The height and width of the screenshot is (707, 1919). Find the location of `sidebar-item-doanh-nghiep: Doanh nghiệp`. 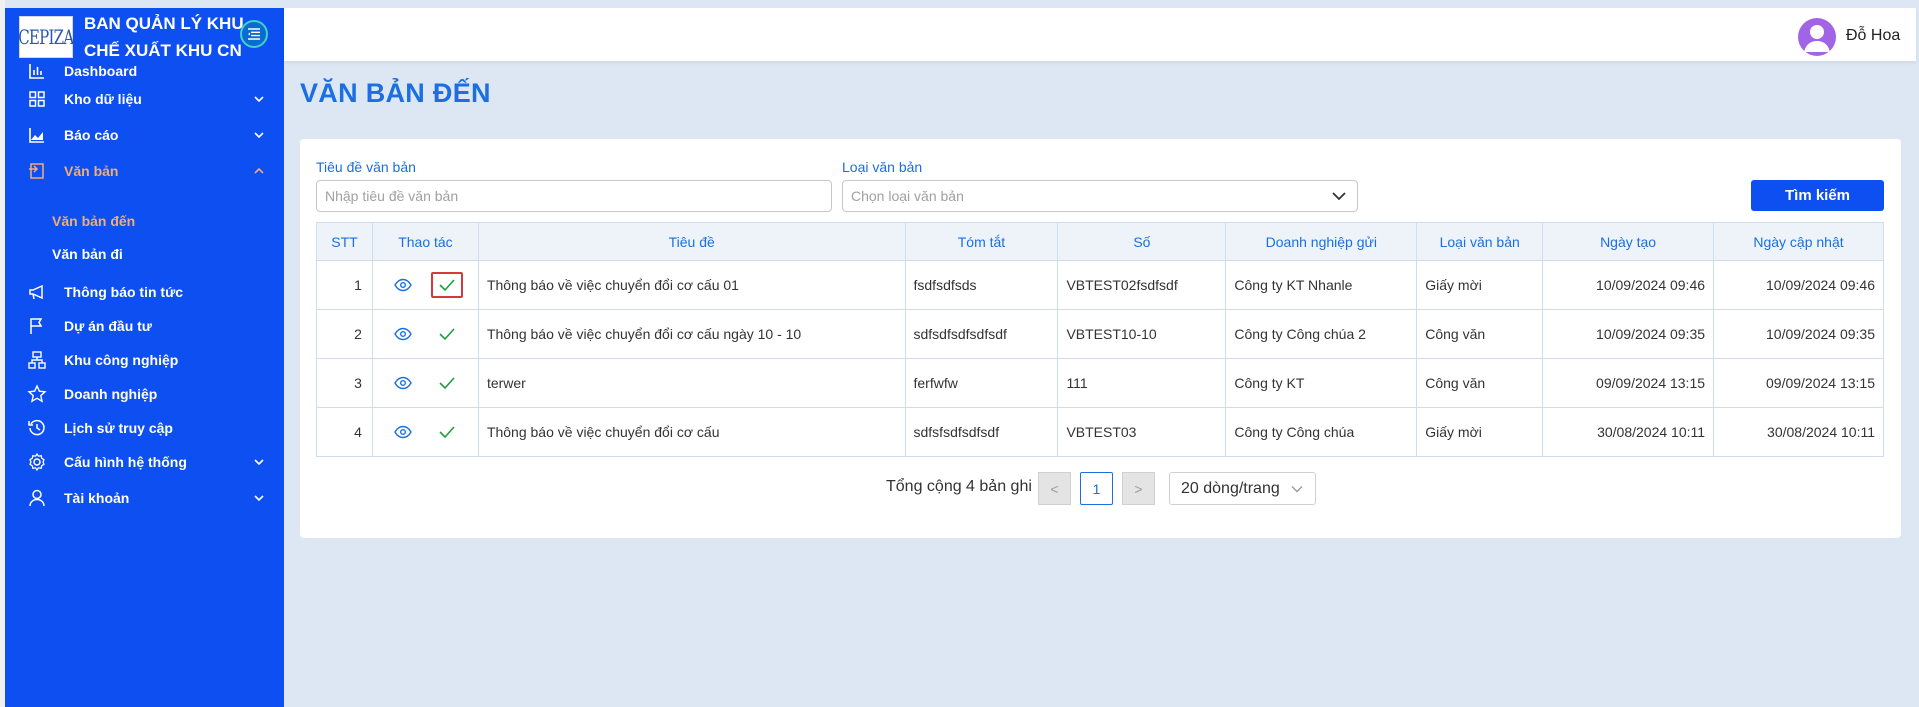

sidebar-item-doanh-nghiep: Doanh nghiệp is located at coordinates (144, 394).